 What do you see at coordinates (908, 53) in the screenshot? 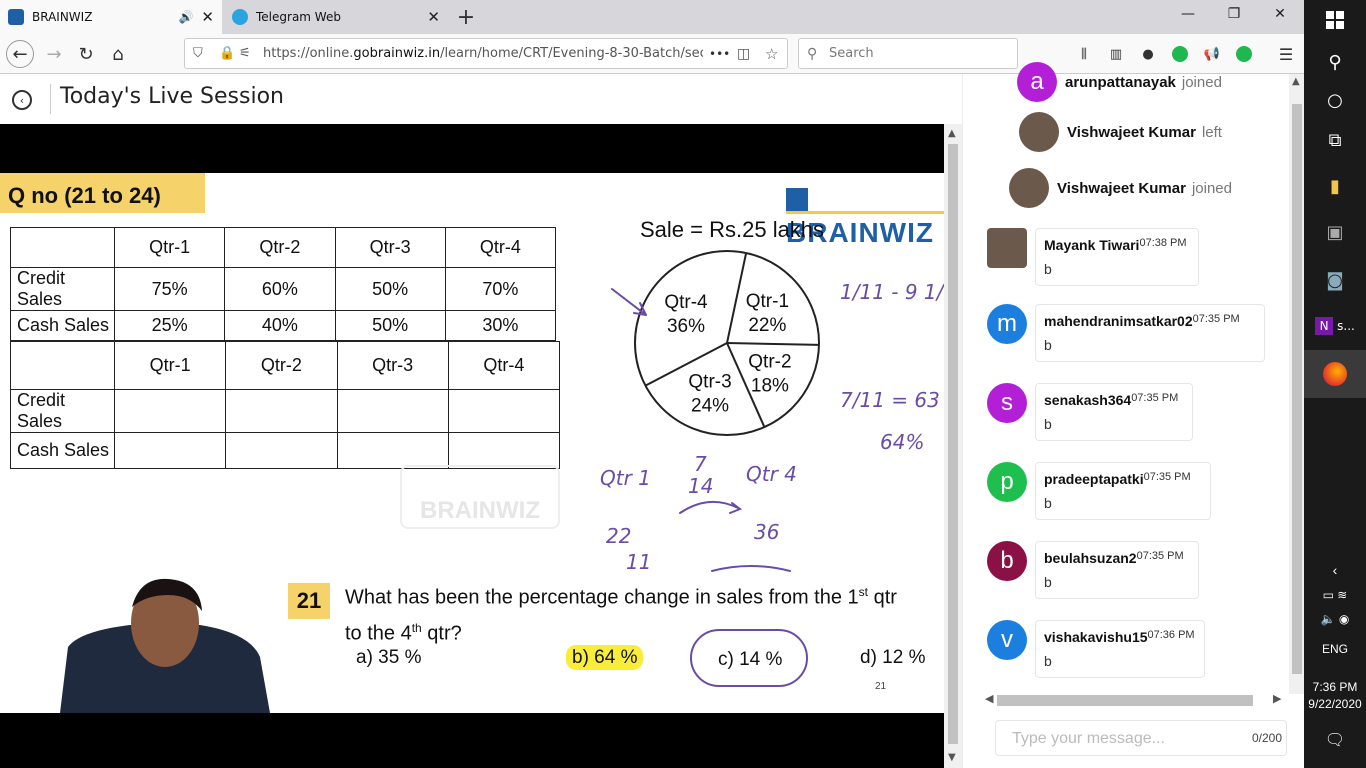
I see `search-input: ⚲ Search` at bounding box center [908, 53].